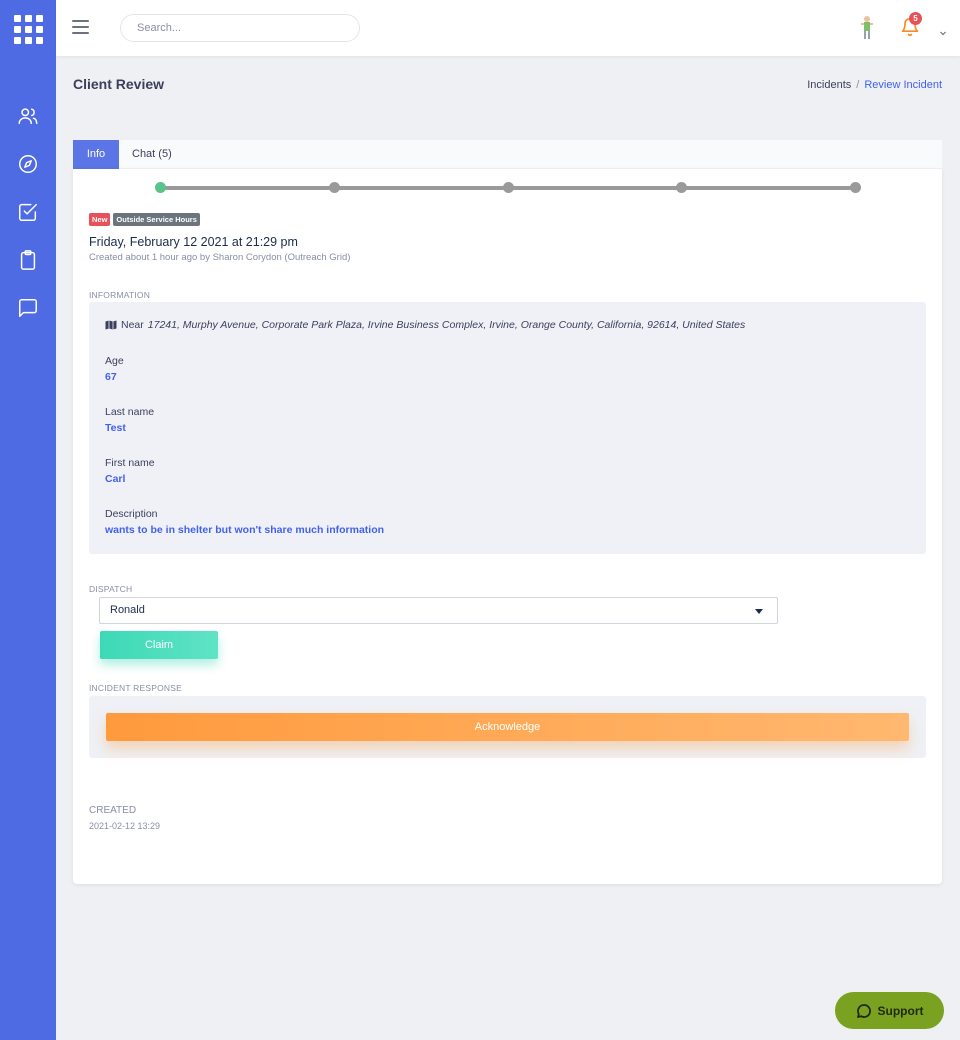 The image size is (960, 1040). What do you see at coordinates (152, 154) in the screenshot?
I see `tab-chat: Chat (5)` at bounding box center [152, 154].